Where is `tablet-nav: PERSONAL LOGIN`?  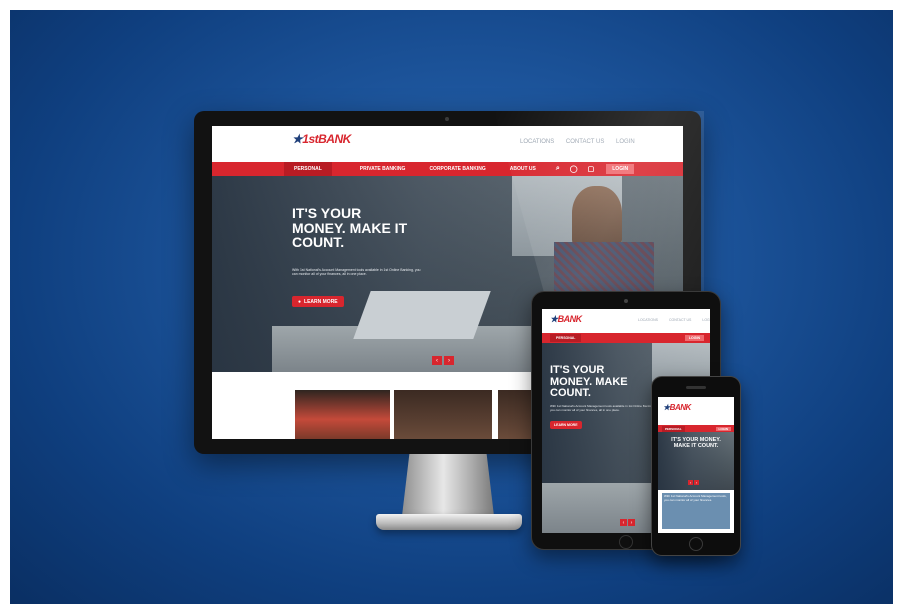 tablet-nav: PERSONAL LOGIN is located at coordinates (626, 338).